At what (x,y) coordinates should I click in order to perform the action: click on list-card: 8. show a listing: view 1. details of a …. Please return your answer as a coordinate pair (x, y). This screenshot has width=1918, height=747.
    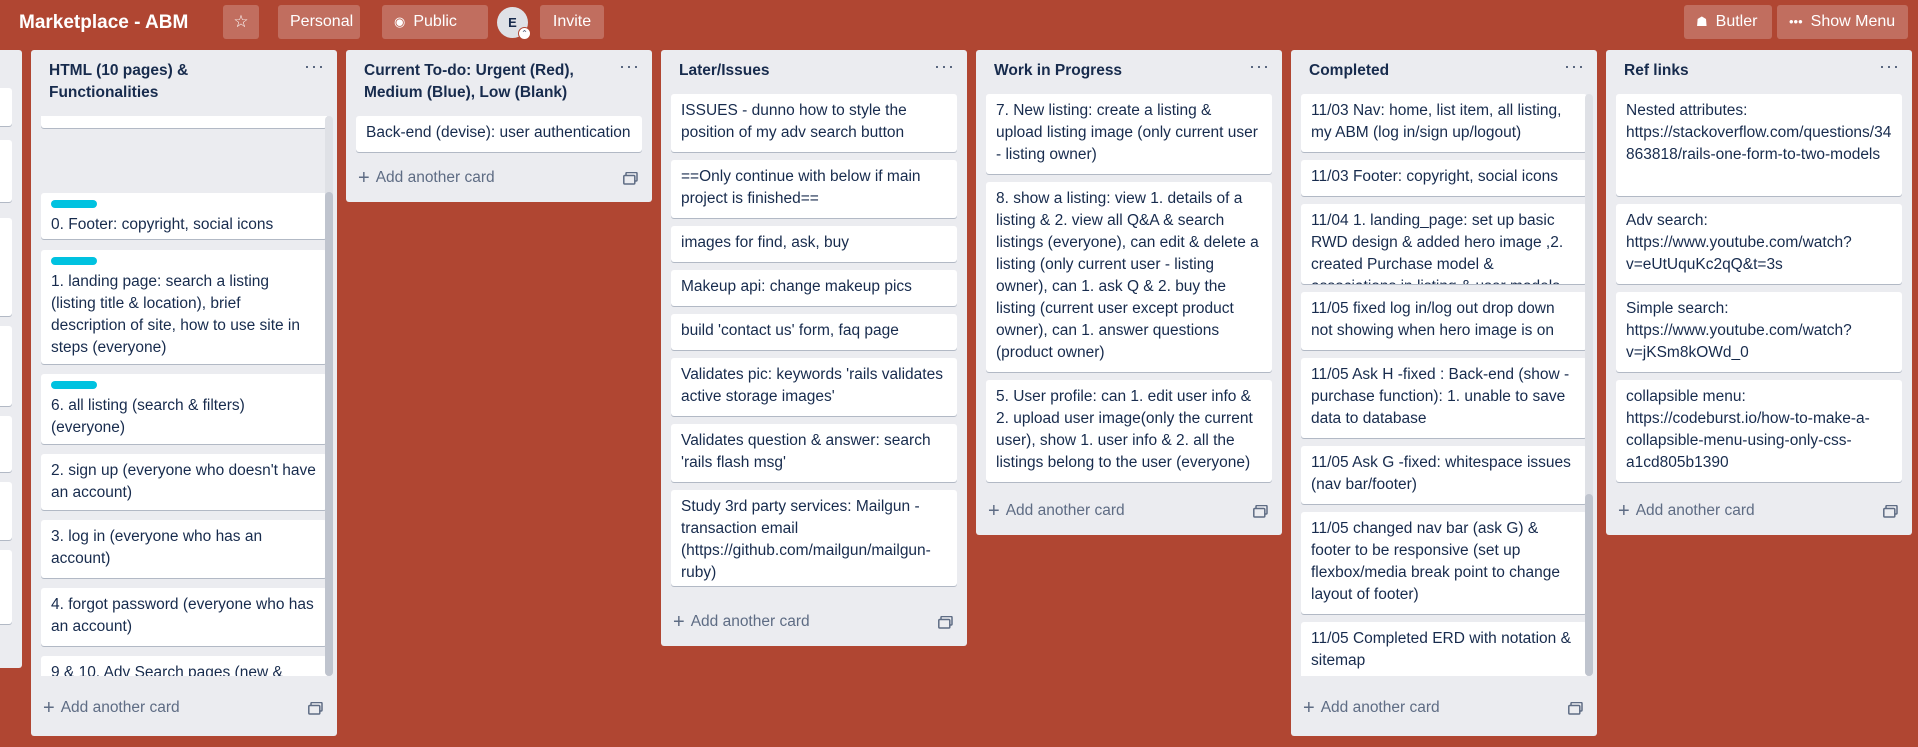
    Looking at the image, I should click on (1129, 277).